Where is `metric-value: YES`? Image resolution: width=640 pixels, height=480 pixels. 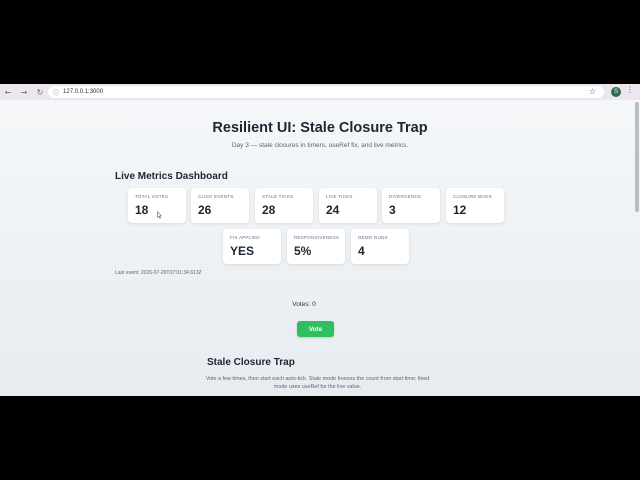 metric-value: YES is located at coordinates (242, 251).